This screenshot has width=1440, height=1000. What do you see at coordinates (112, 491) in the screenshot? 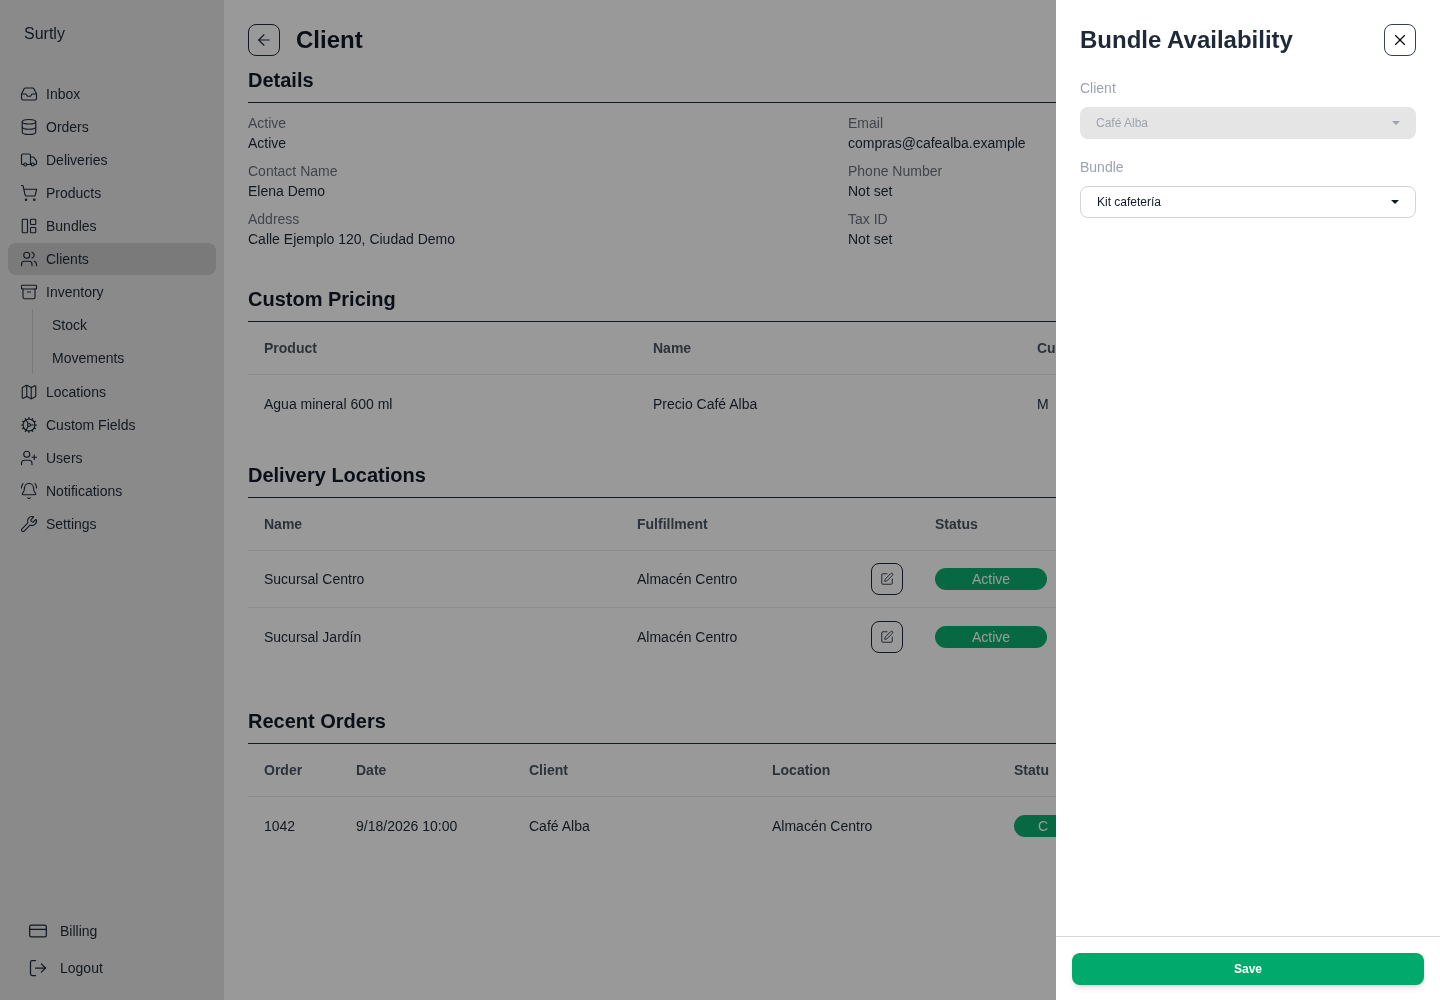
I see `sidebar-item: Notifications` at bounding box center [112, 491].